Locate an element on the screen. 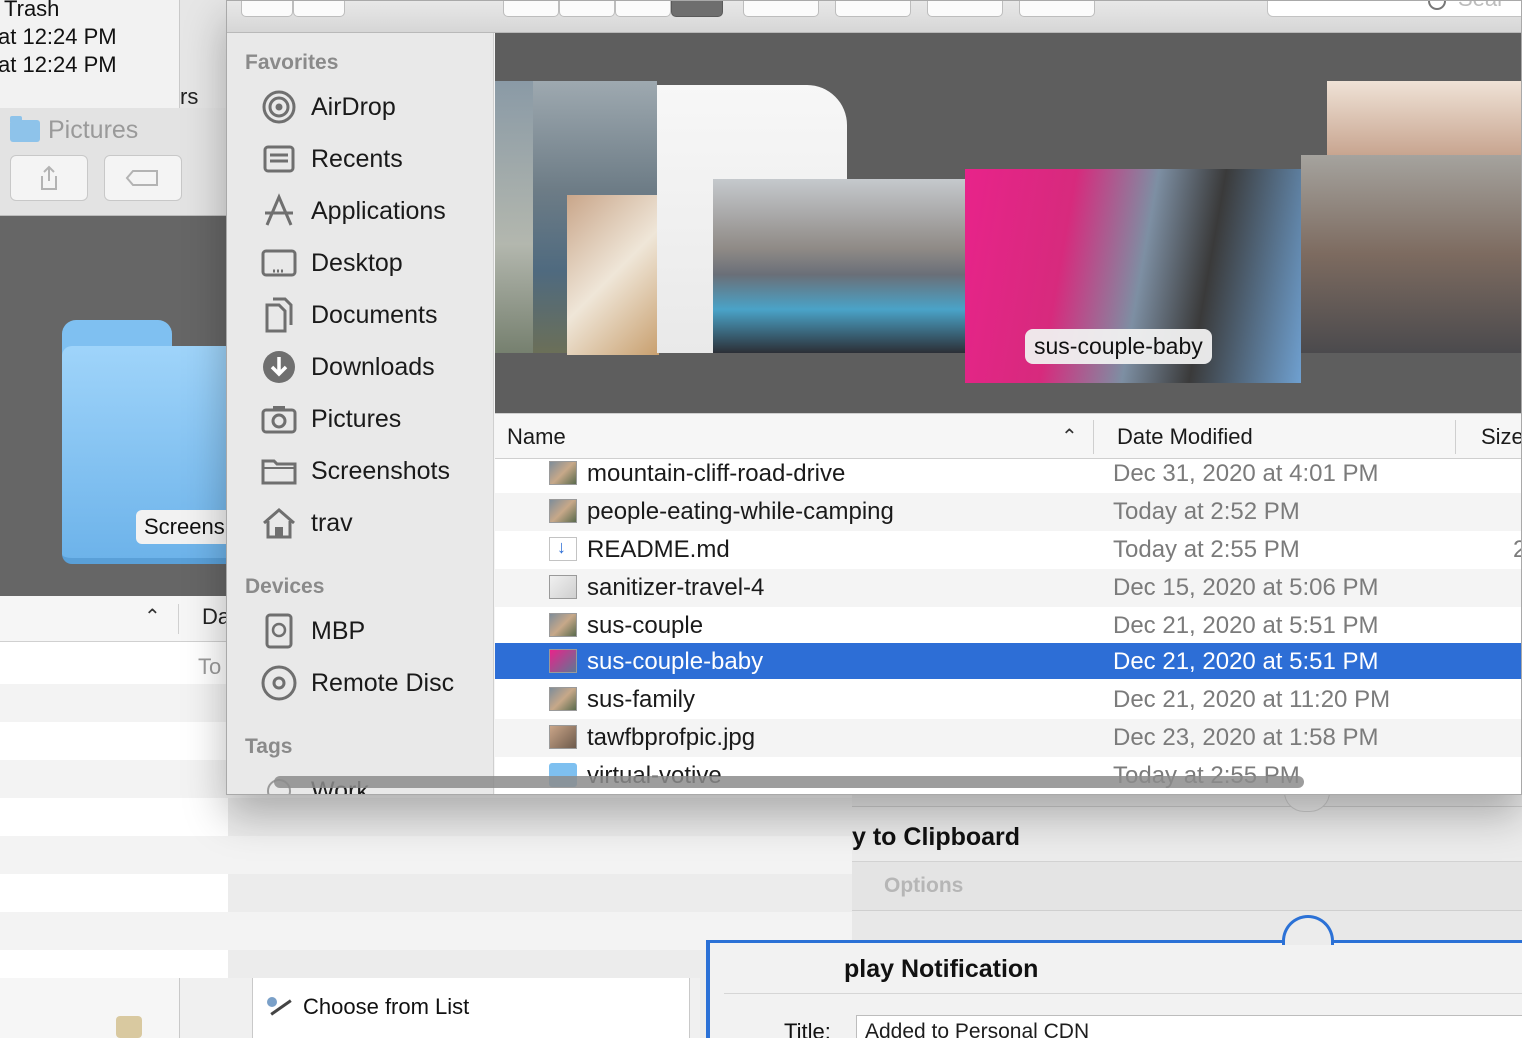 The width and height of the screenshot is (1522, 1038). sidebar-item-pictures: Pictures is located at coordinates (331, 419).